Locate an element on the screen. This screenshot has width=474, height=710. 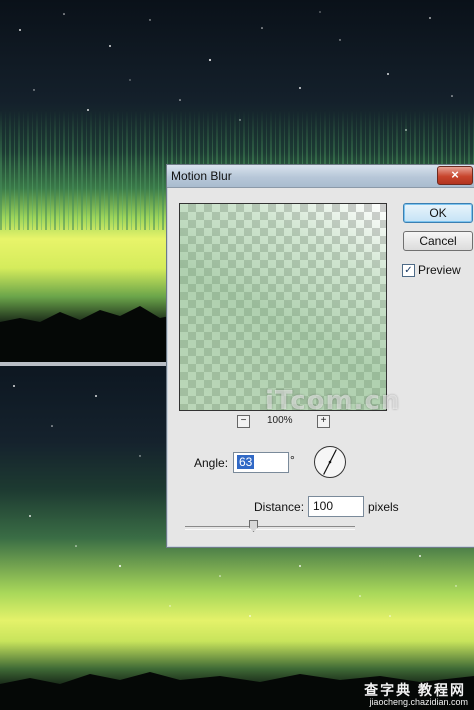
itcom-watermark: iTcom.cn is located at coordinates (333, 401).